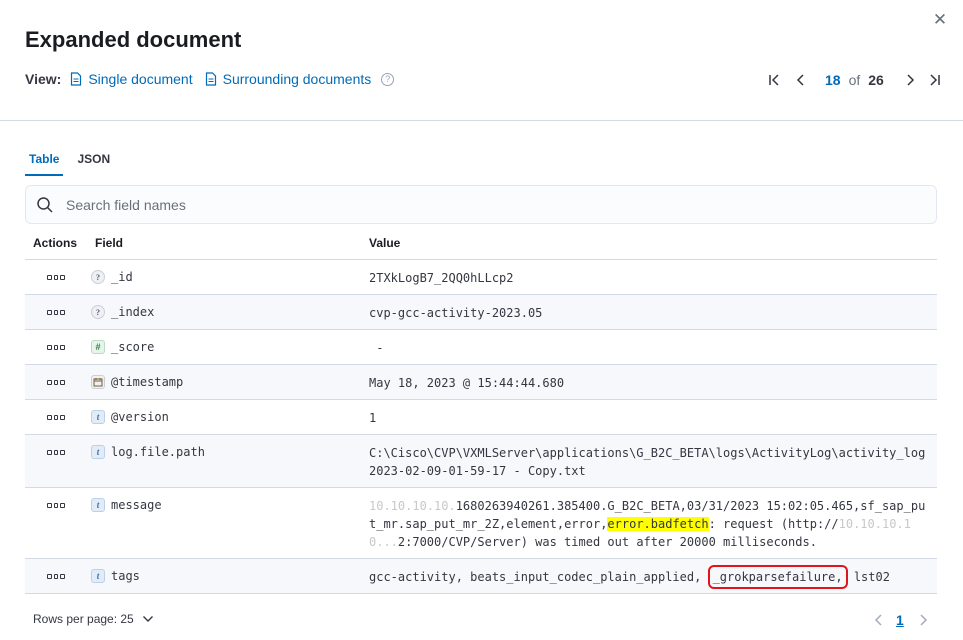  Describe the element at coordinates (55, 243) in the screenshot. I see `actions-column-header: Actions` at that location.